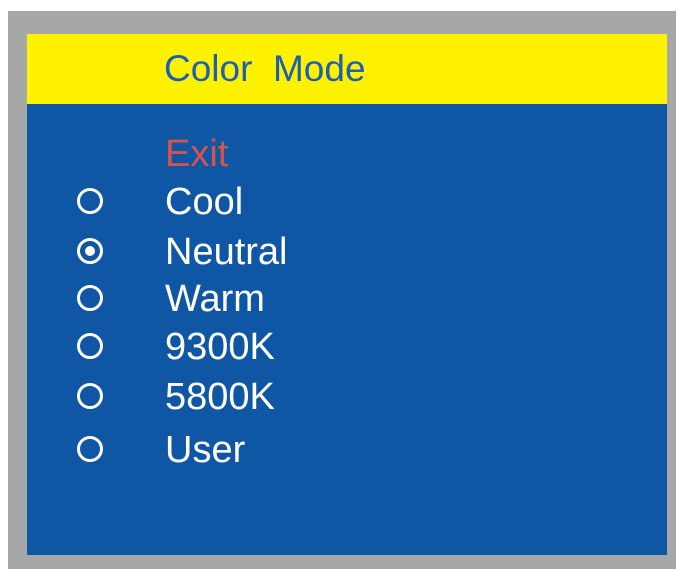  I want to click on option-user: User, so click(347, 452).